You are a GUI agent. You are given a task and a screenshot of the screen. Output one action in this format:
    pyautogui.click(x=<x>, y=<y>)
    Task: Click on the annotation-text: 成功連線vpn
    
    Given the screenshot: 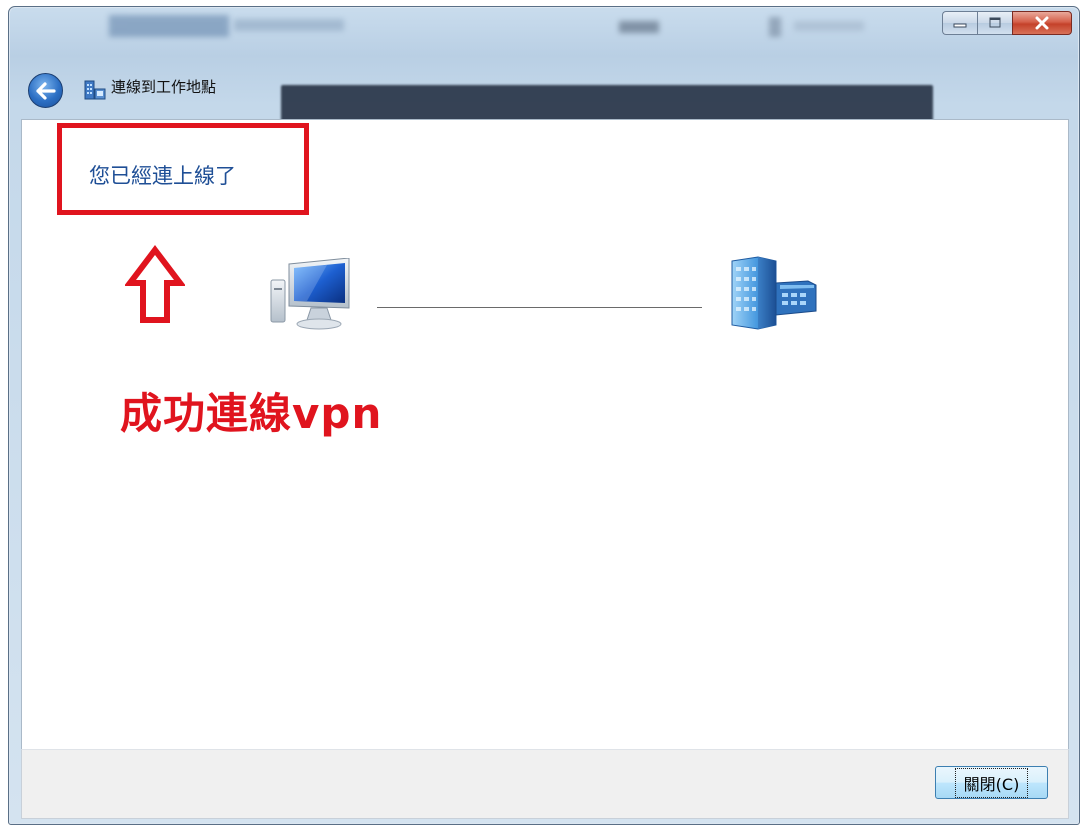 What is the action you would take?
    pyautogui.click(x=251, y=413)
    